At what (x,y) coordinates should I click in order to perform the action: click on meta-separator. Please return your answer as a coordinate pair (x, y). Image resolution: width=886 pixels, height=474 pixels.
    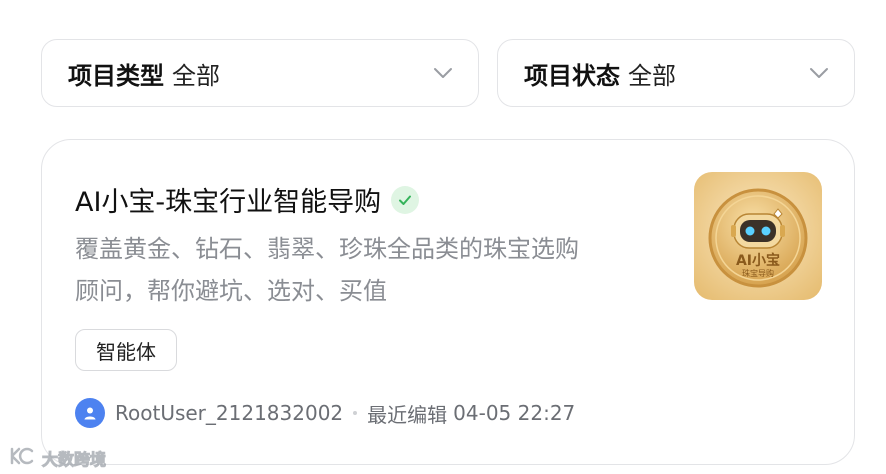
    Looking at the image, I should click on (355, 413).